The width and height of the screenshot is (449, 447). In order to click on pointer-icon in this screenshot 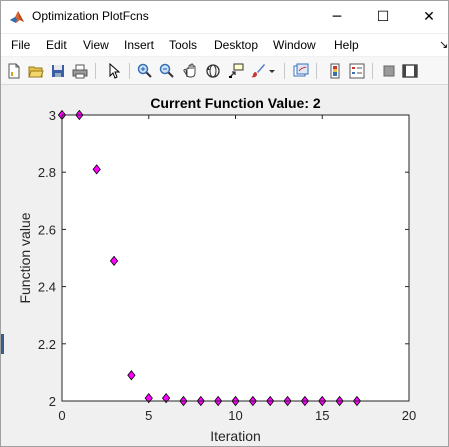, I will do `click(114, 71)`.